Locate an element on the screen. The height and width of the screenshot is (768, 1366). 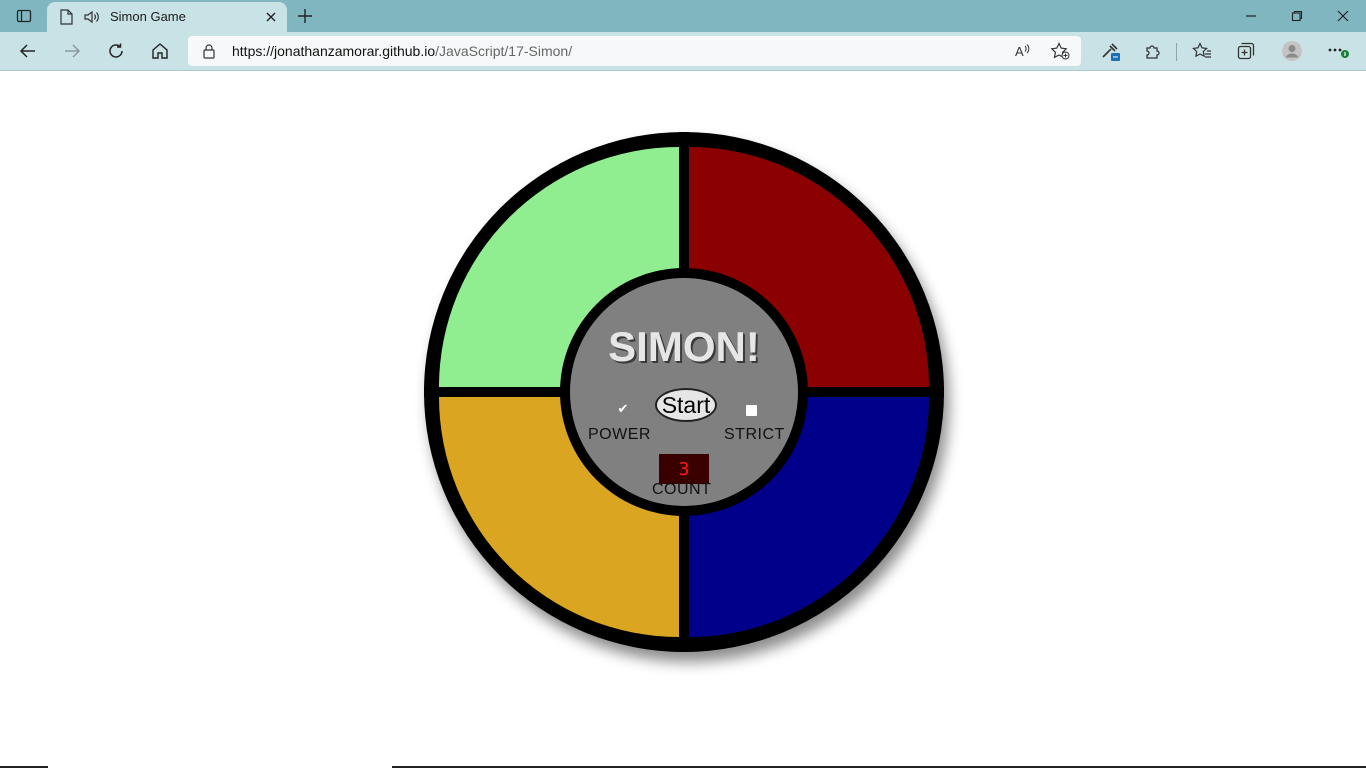
close-icon is located at coordinates (1343, 16).